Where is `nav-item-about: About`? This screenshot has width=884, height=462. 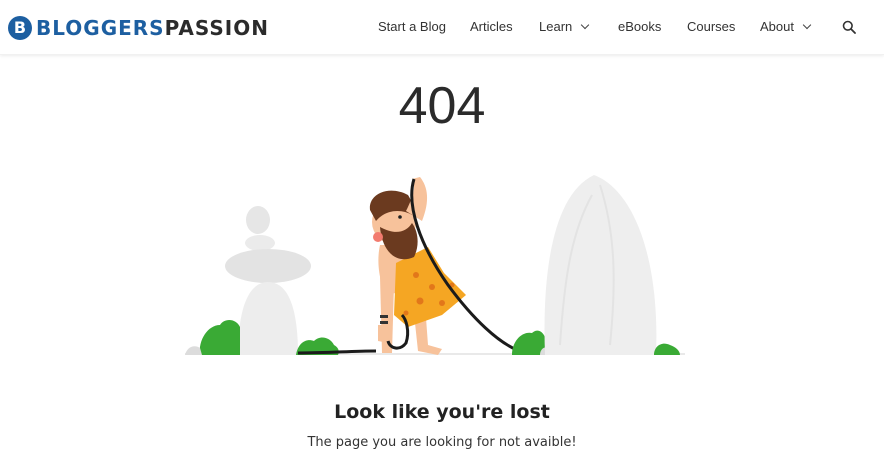
nav-item-about: About is located at coordinates (786, 27).